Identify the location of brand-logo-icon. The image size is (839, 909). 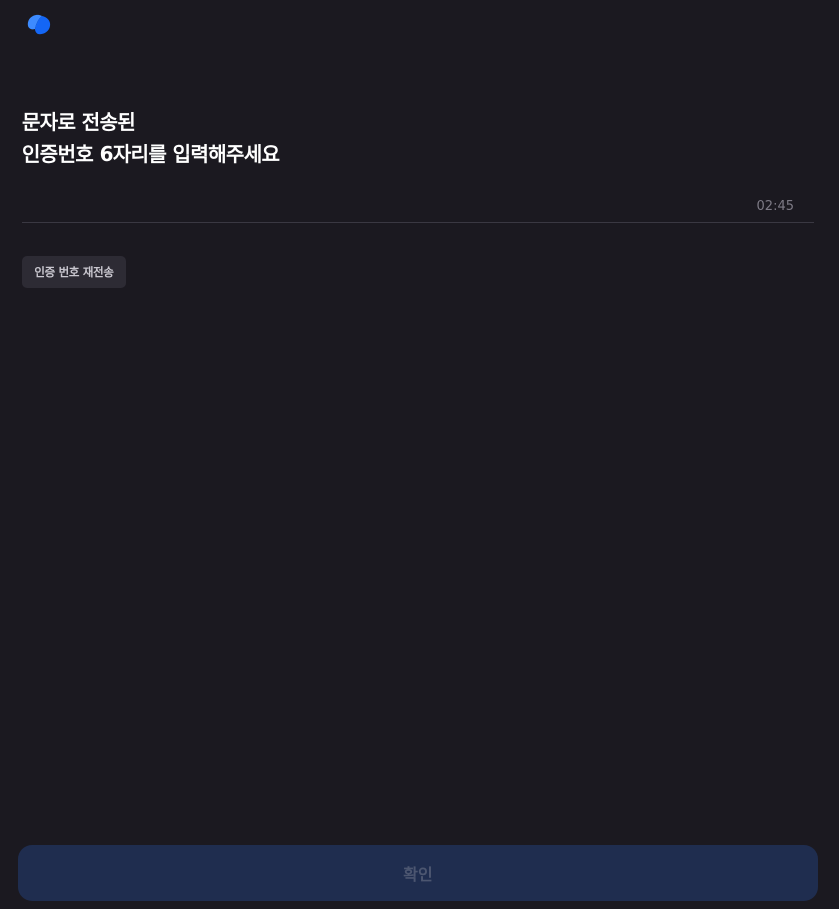
(39, 24).